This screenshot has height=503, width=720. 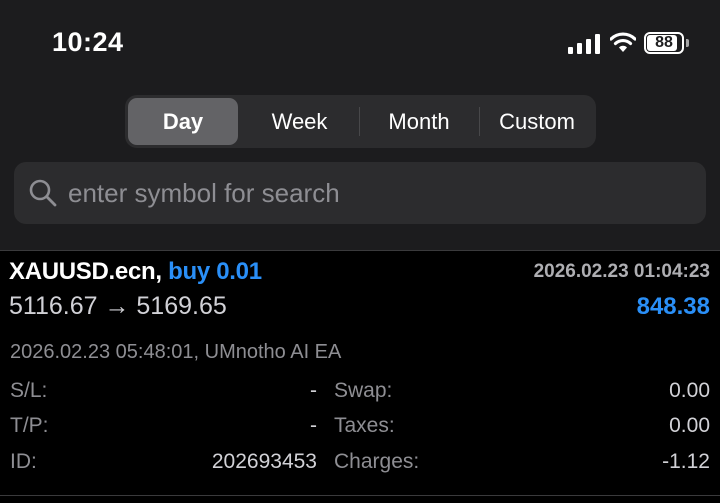 What do you see at coordinates (313, 425) in the screenshot?
I see `tp-value: -` at bounding box center [313, 425].